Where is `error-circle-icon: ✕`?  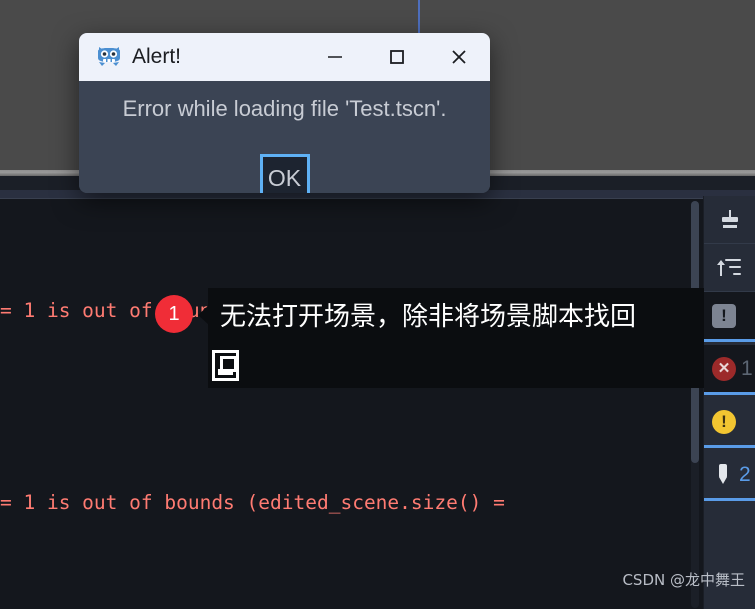
error-circle-icon: ✕ is located at coordinates (724, 368).